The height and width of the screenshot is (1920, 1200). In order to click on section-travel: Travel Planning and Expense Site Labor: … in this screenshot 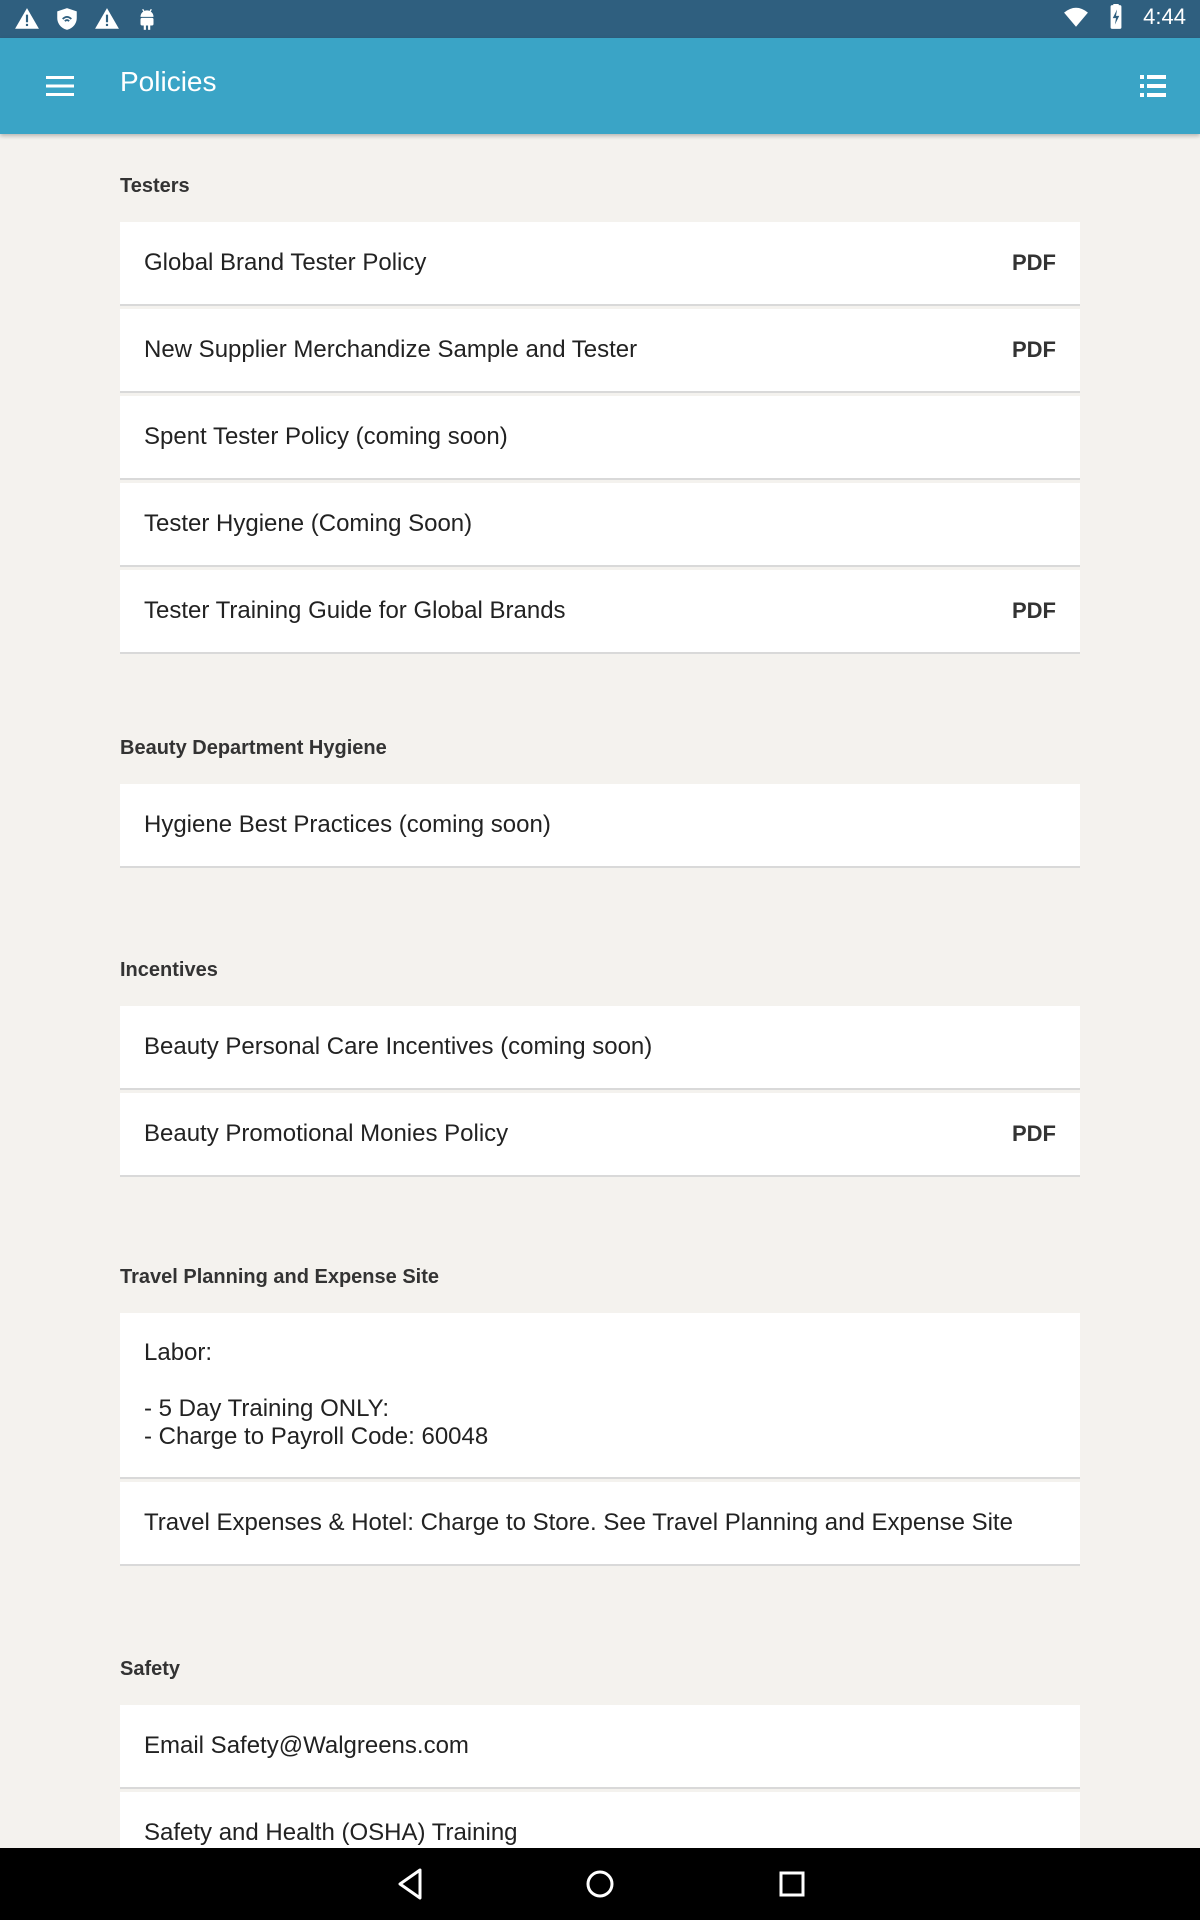, I will do `click(600, 1416)`.